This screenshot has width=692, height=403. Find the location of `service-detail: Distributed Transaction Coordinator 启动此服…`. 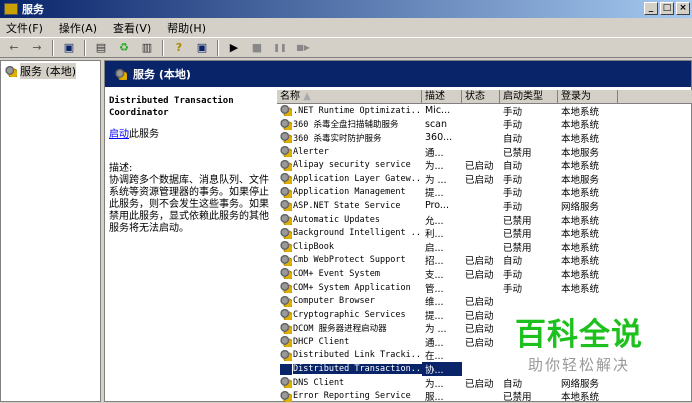

service-detail: Distributed Transaction Coordinator 启动此服… is located at coordinates (191, 165).